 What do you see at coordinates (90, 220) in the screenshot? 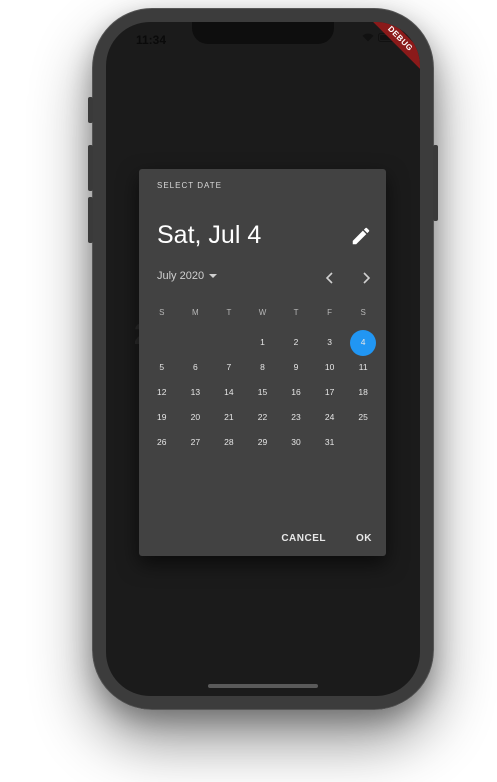
I see `phone-volume-down-button` at bounding box center [90, 220].